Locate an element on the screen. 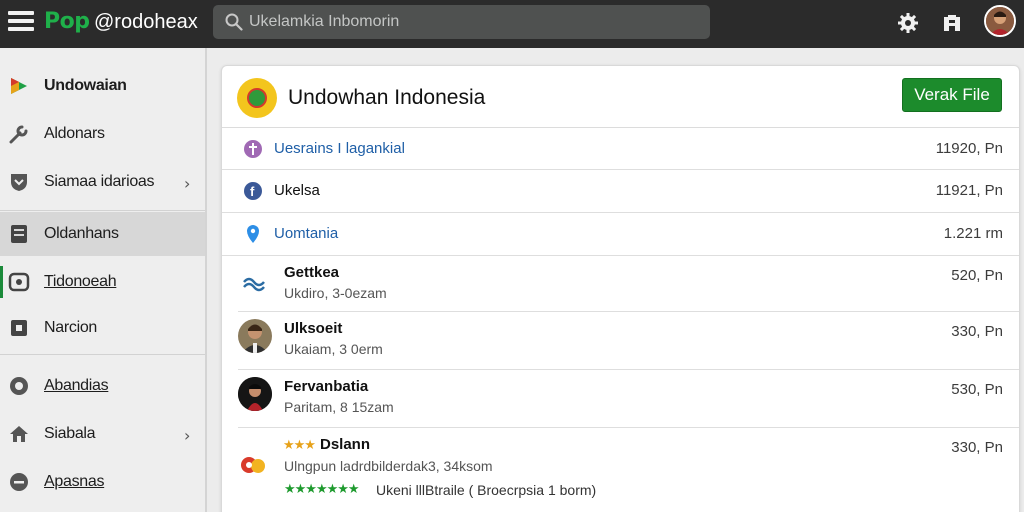 Image resolution: width=1024 pixels, height=512 pixels. sidebar-item-label: Apasnas is located at coordinates (74, 481).